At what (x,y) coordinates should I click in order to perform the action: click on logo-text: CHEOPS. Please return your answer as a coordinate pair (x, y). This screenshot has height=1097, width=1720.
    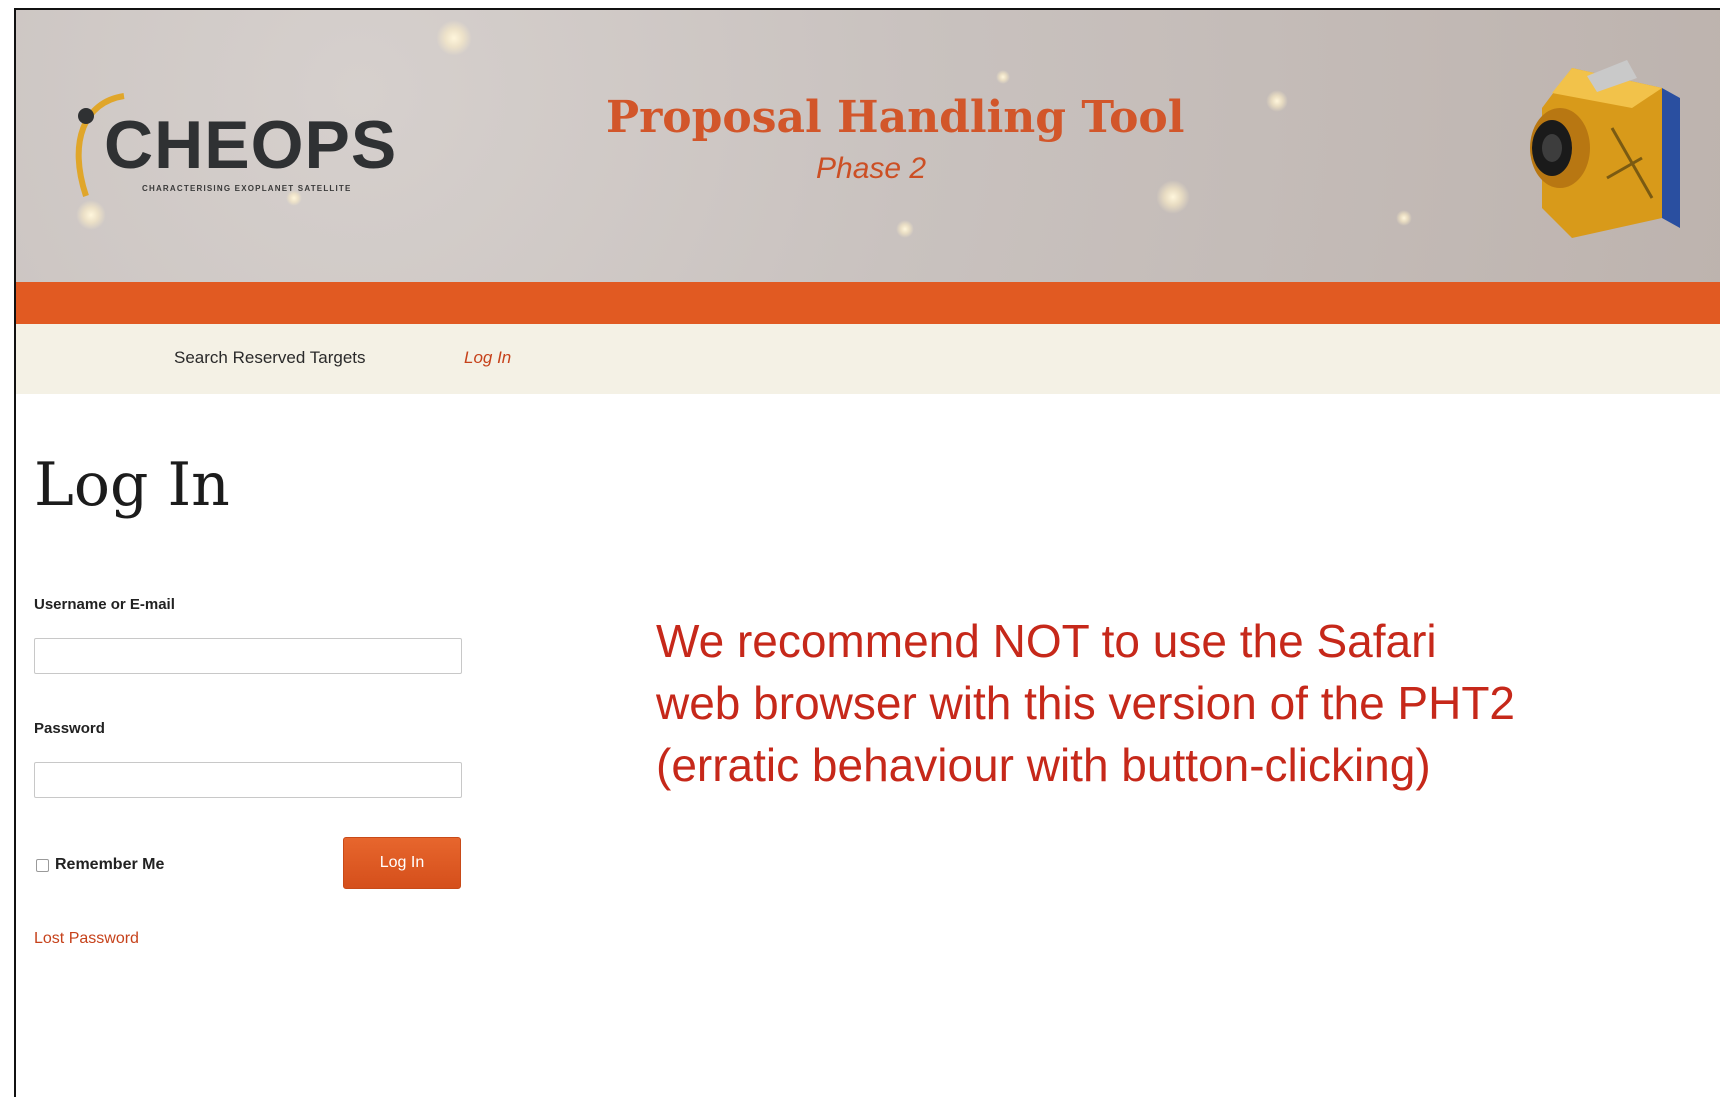
    Looking at the image, I should click on (251, 145).